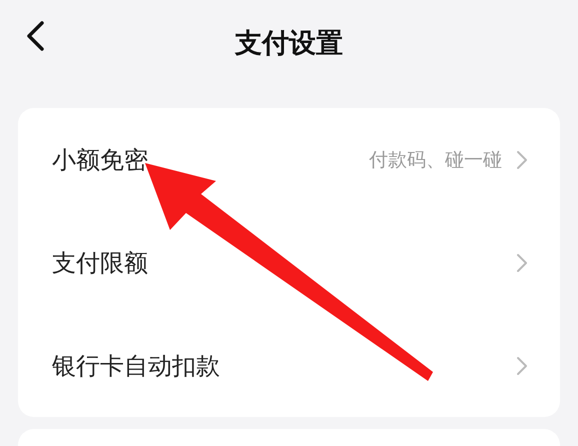  I want to click on page-title: 支付设置, so click(289, 44).